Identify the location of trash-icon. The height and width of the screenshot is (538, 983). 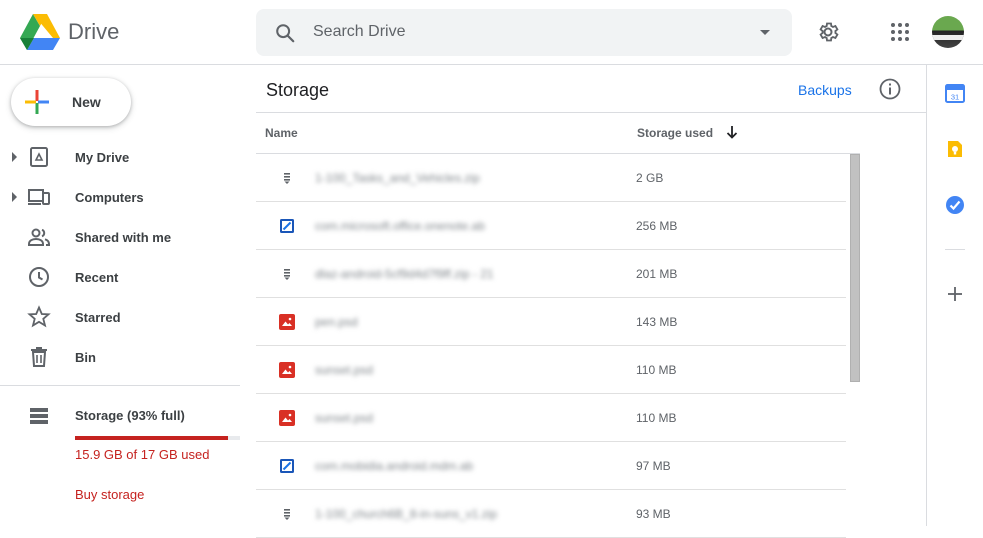
(39, 357).